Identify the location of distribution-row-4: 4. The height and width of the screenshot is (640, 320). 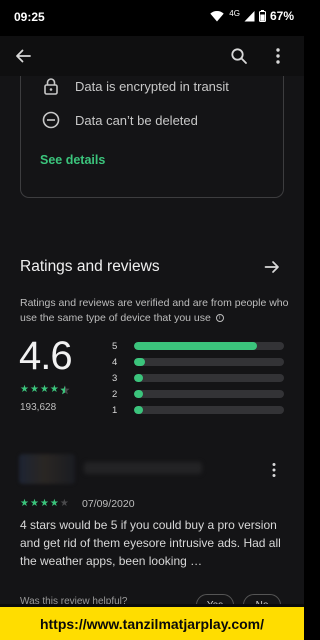
(198, 362).